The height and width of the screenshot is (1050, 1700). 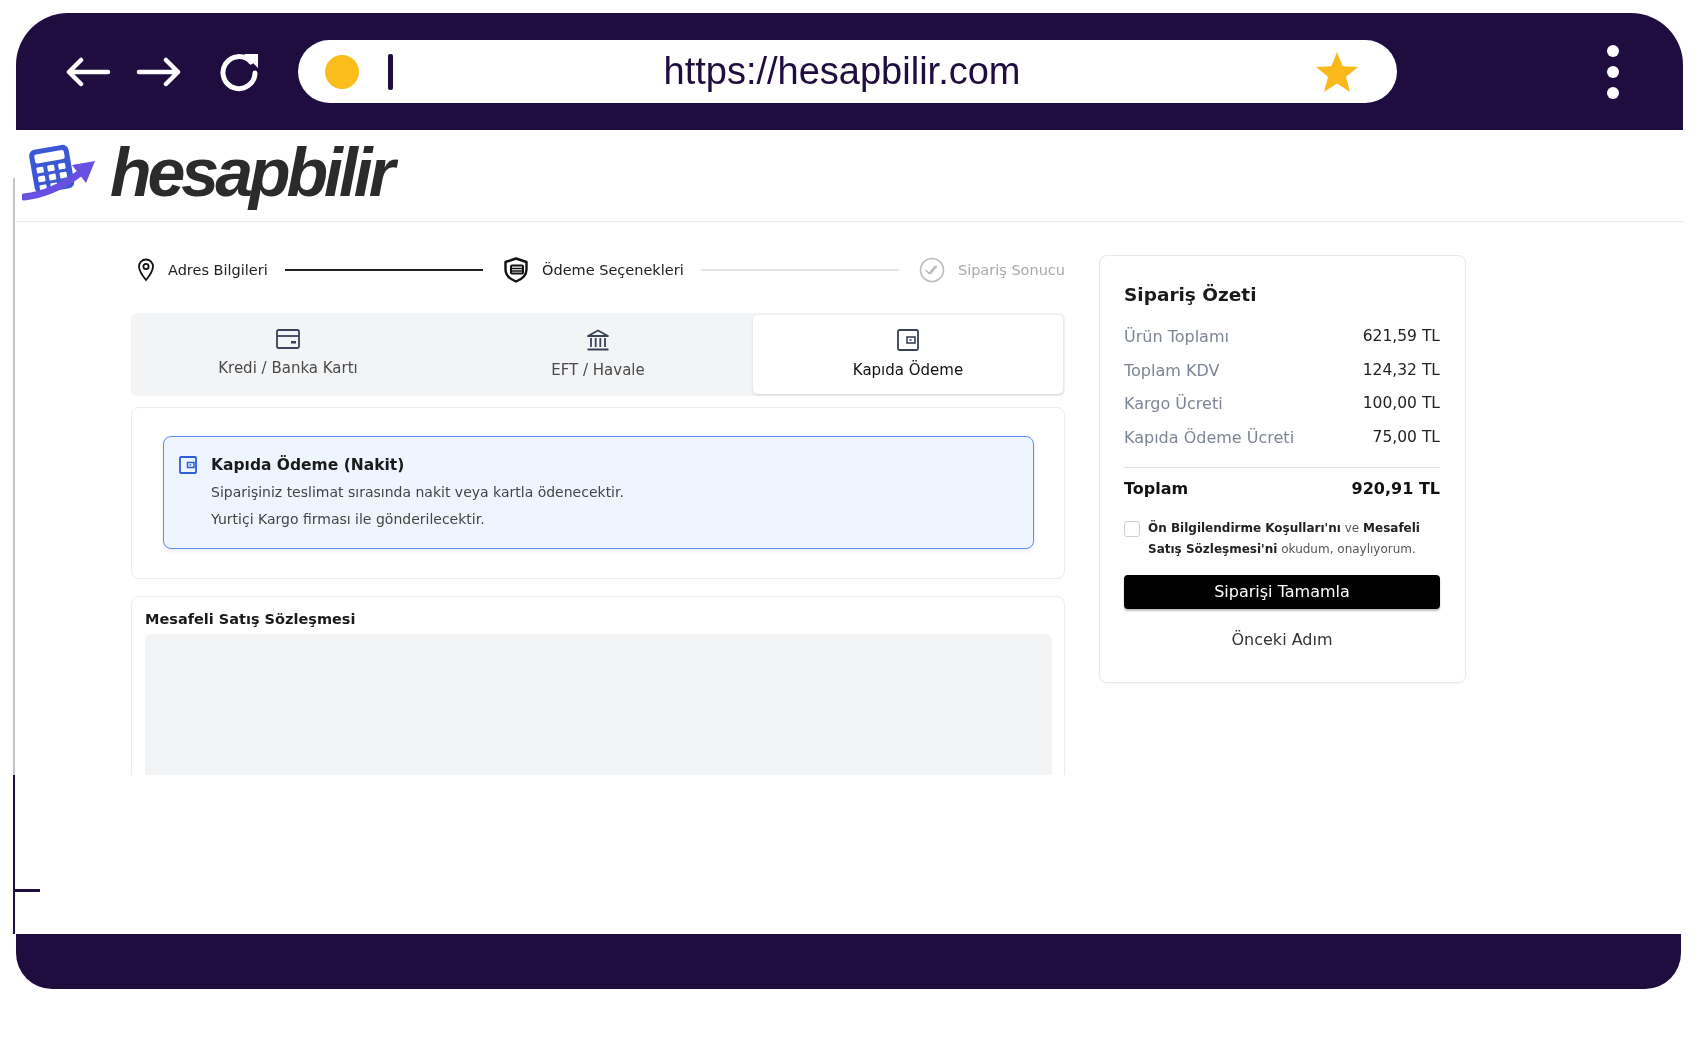 What do you see at coordinates (1191, 295) in the screenshot?
I see `summary-title: Sipariş Özeti` at bounding box center [1191, 295].